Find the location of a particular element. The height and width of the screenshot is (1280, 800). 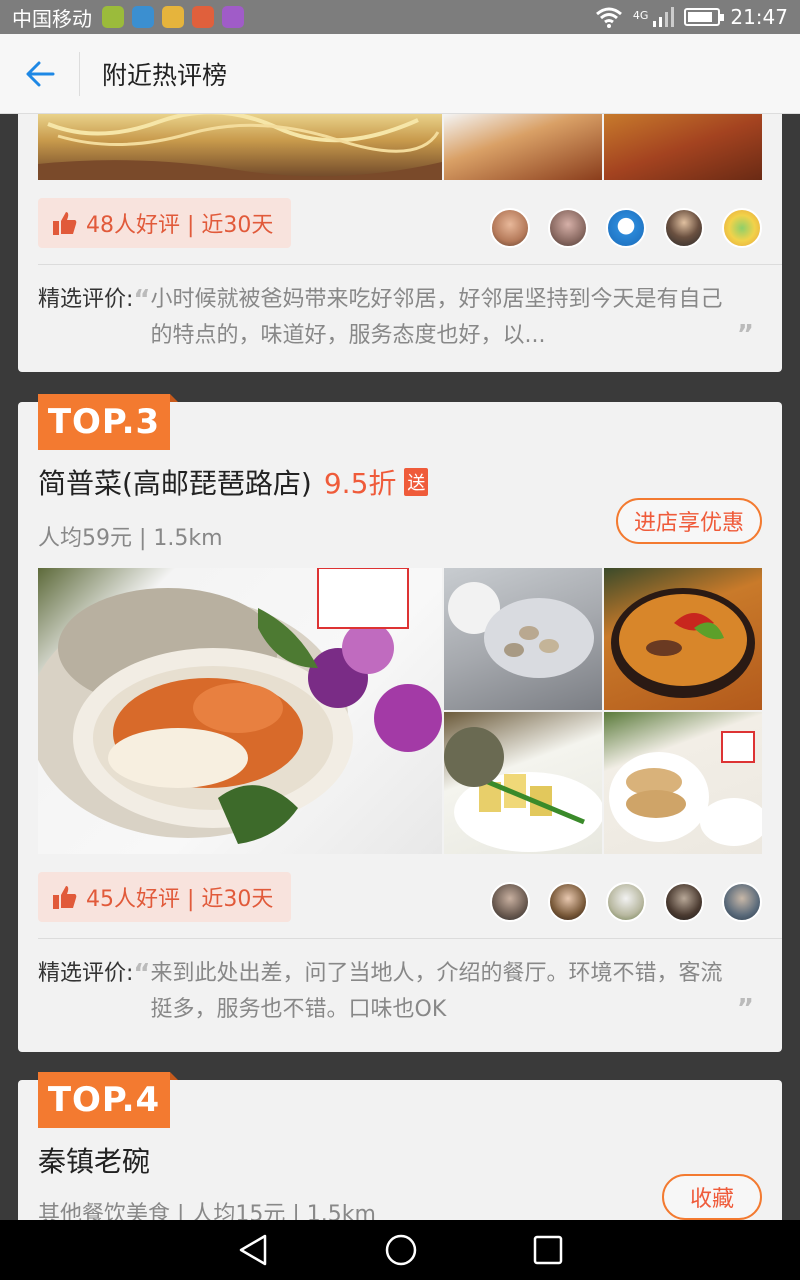

likes-count-text: 45人好评 | 近30天 is located at coordinates (180, 899).